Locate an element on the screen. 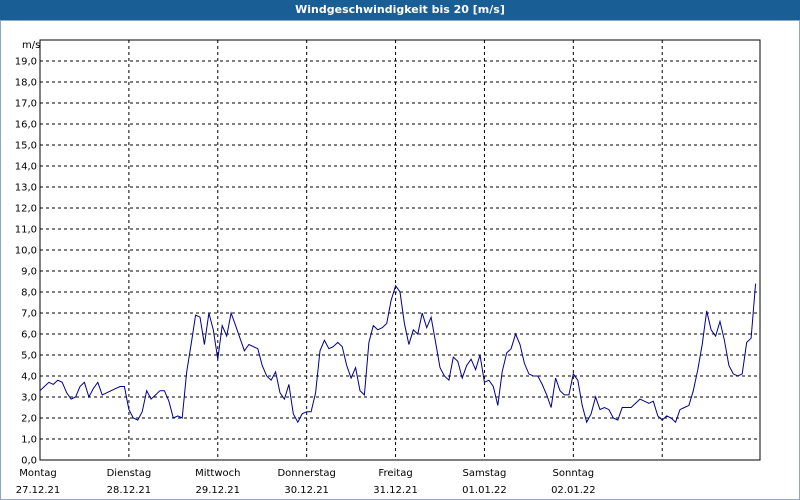 The image size is (800, 500). y-tick-label: 18,0 is located at coordinates (26, 83).